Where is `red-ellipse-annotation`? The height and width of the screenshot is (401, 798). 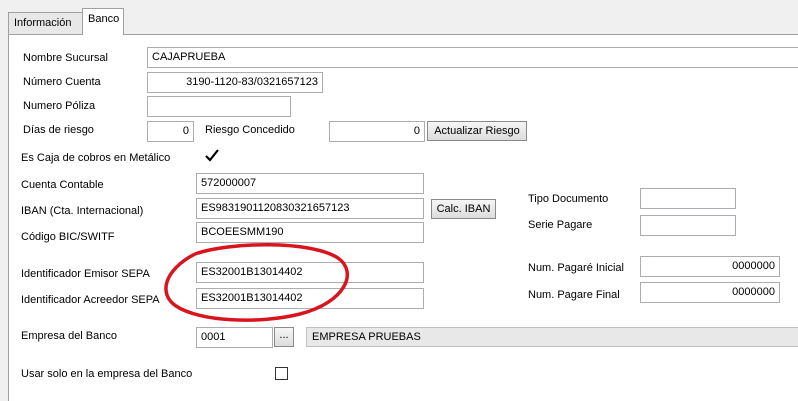
red-ellipse-annotation is located at coordinates (256, 282).